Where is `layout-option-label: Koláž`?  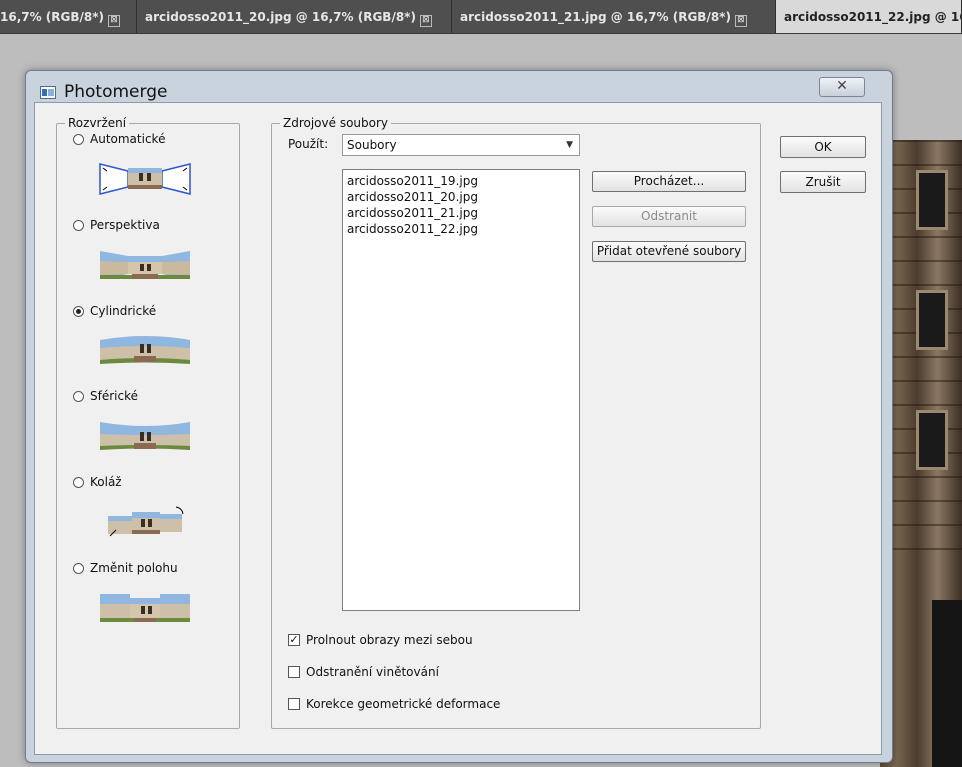 layout-option-label: Koláž is located at coordinates (106, 482).